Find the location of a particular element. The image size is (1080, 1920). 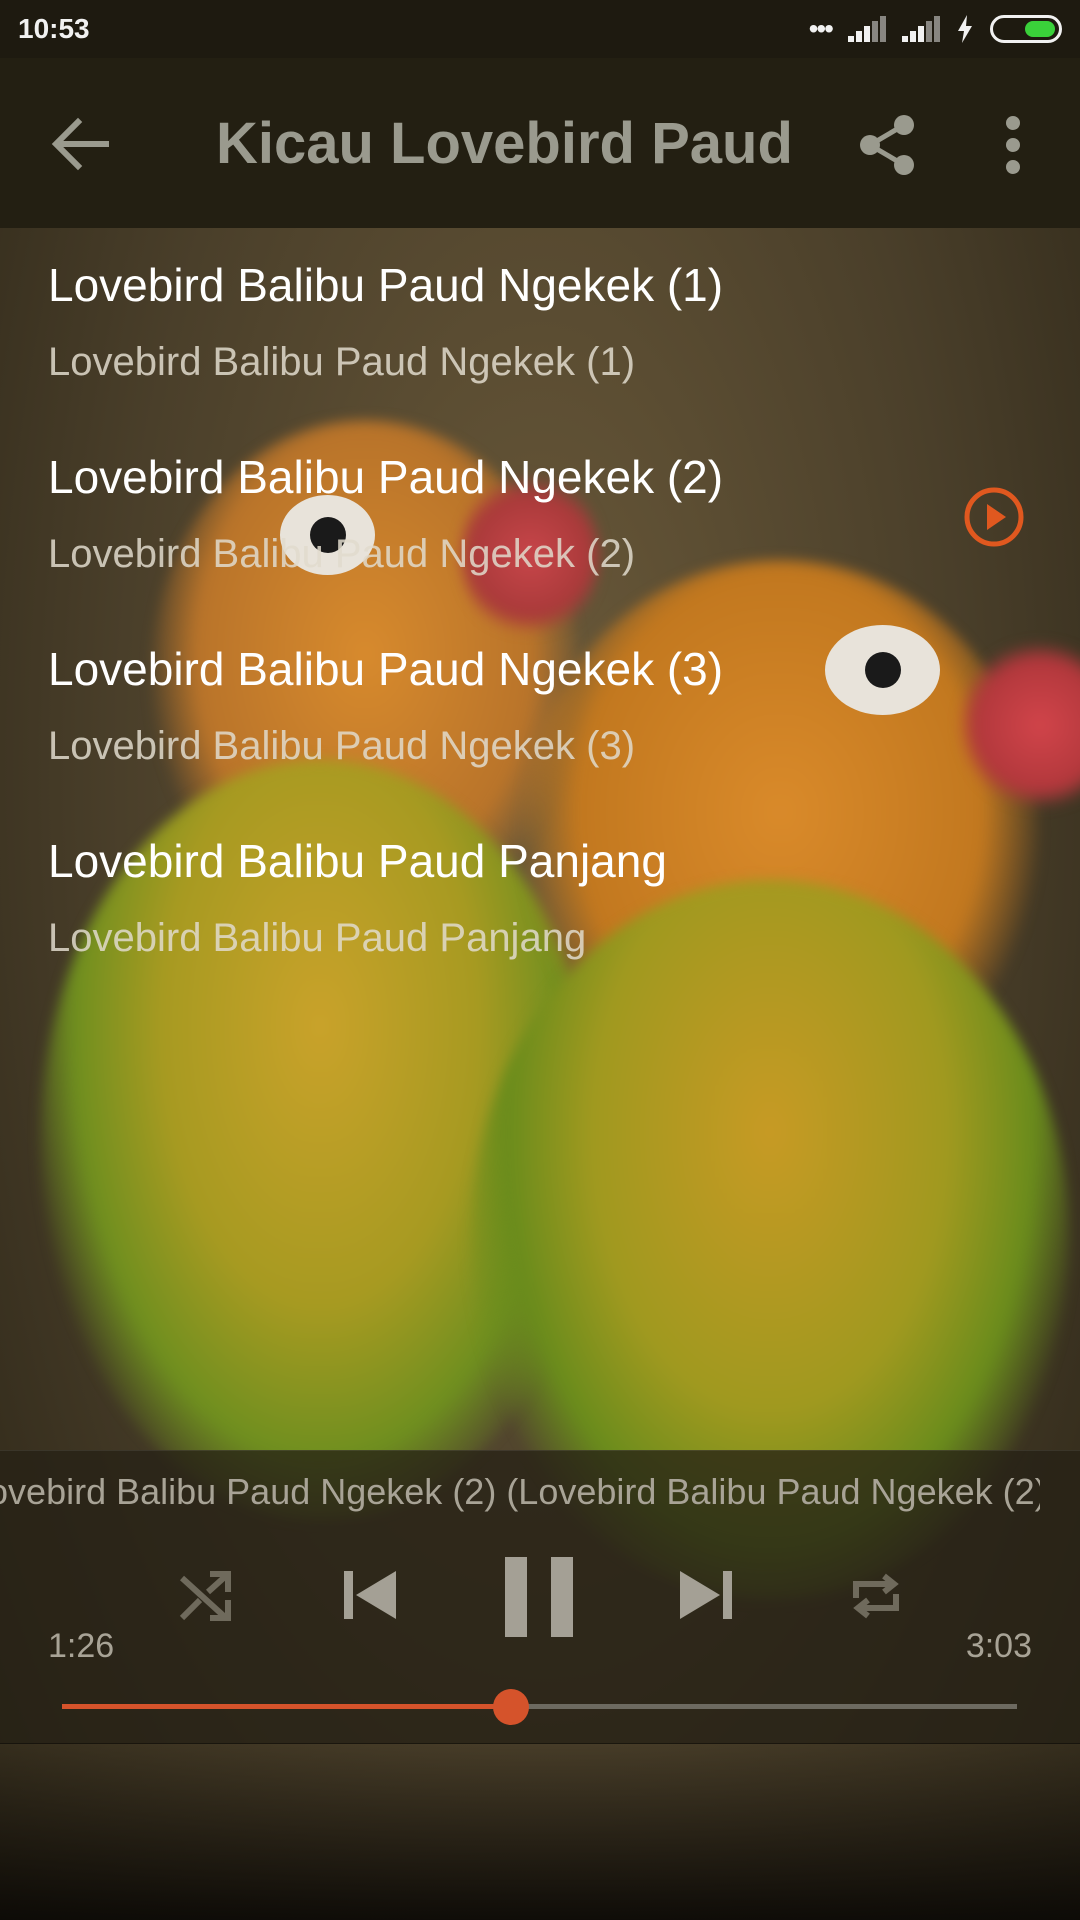

repeat-icon is located at coordinates (876, 1596).